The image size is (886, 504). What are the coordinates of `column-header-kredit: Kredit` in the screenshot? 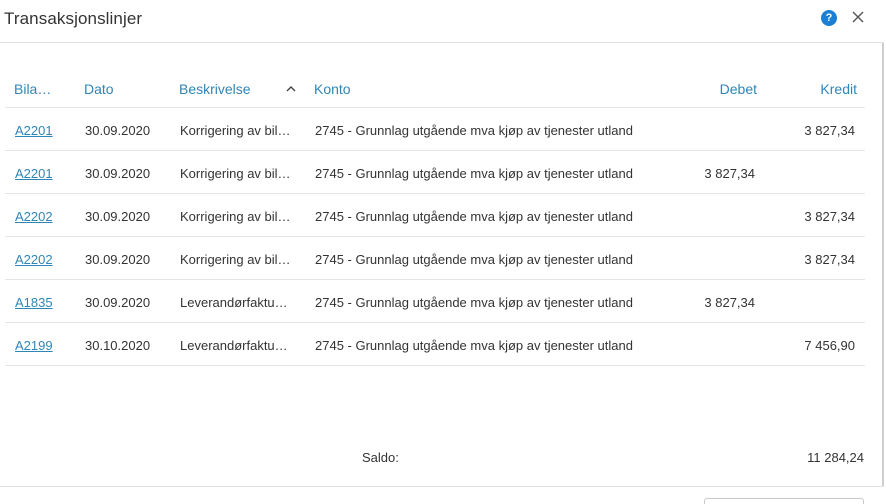 It's located at (807, 89).